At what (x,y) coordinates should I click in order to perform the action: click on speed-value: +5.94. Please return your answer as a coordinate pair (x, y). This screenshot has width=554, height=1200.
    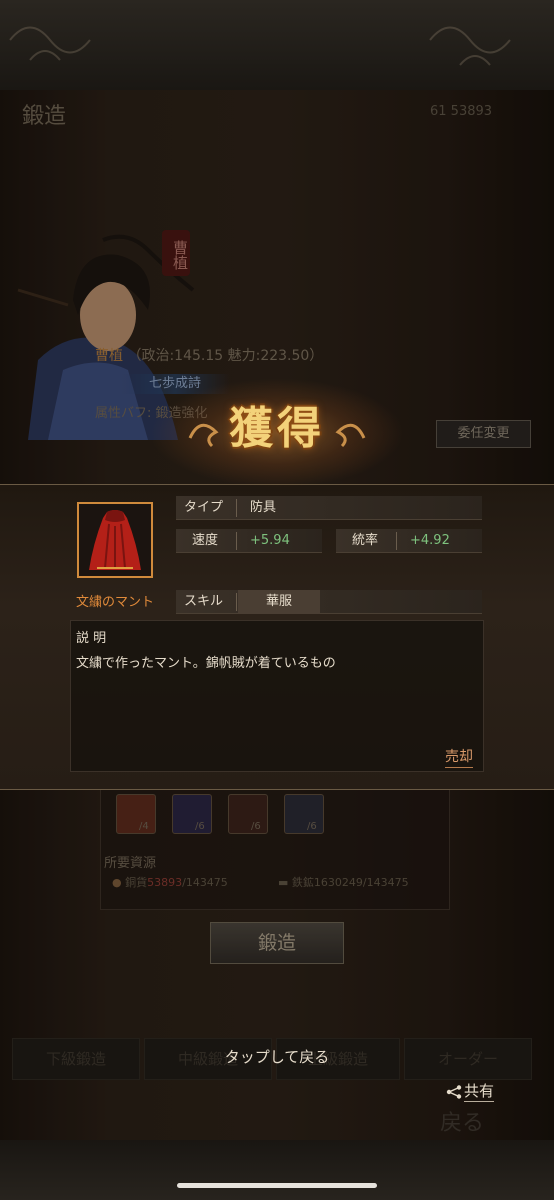
    Looking at the image, I should click on (270, 540).